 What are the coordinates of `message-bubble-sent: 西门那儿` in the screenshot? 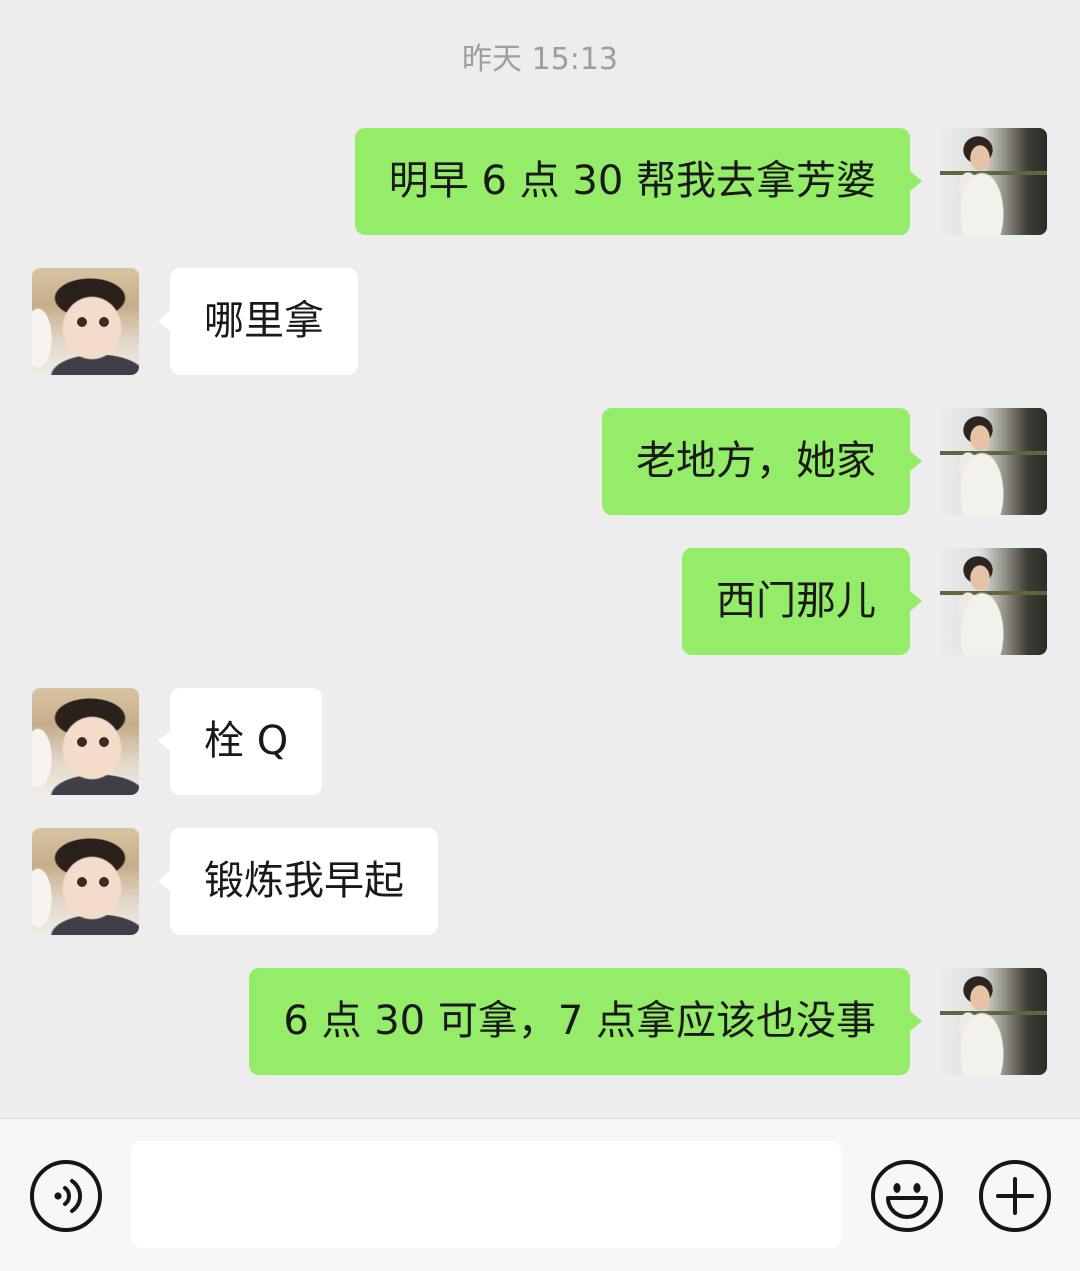 It's located at (802, 601).